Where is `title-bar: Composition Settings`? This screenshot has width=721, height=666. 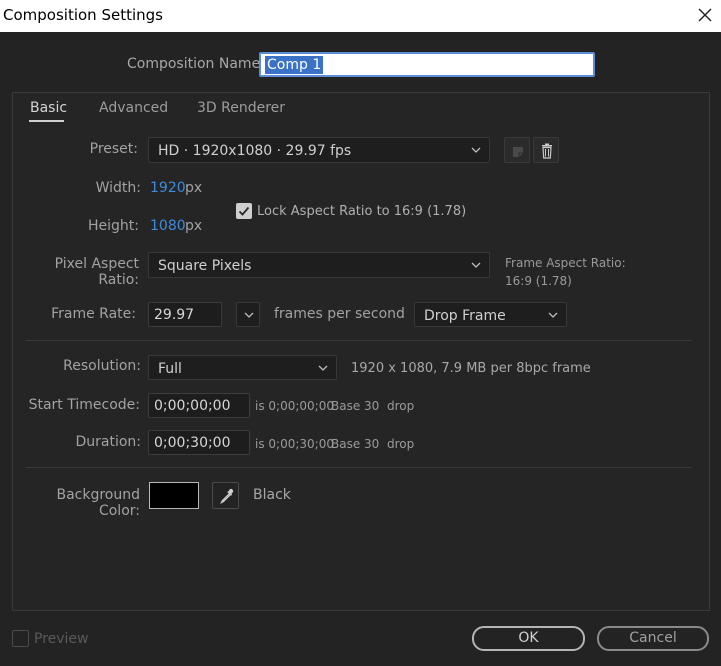 title-bar: Composition Settings is located at coordinates (360, 16).